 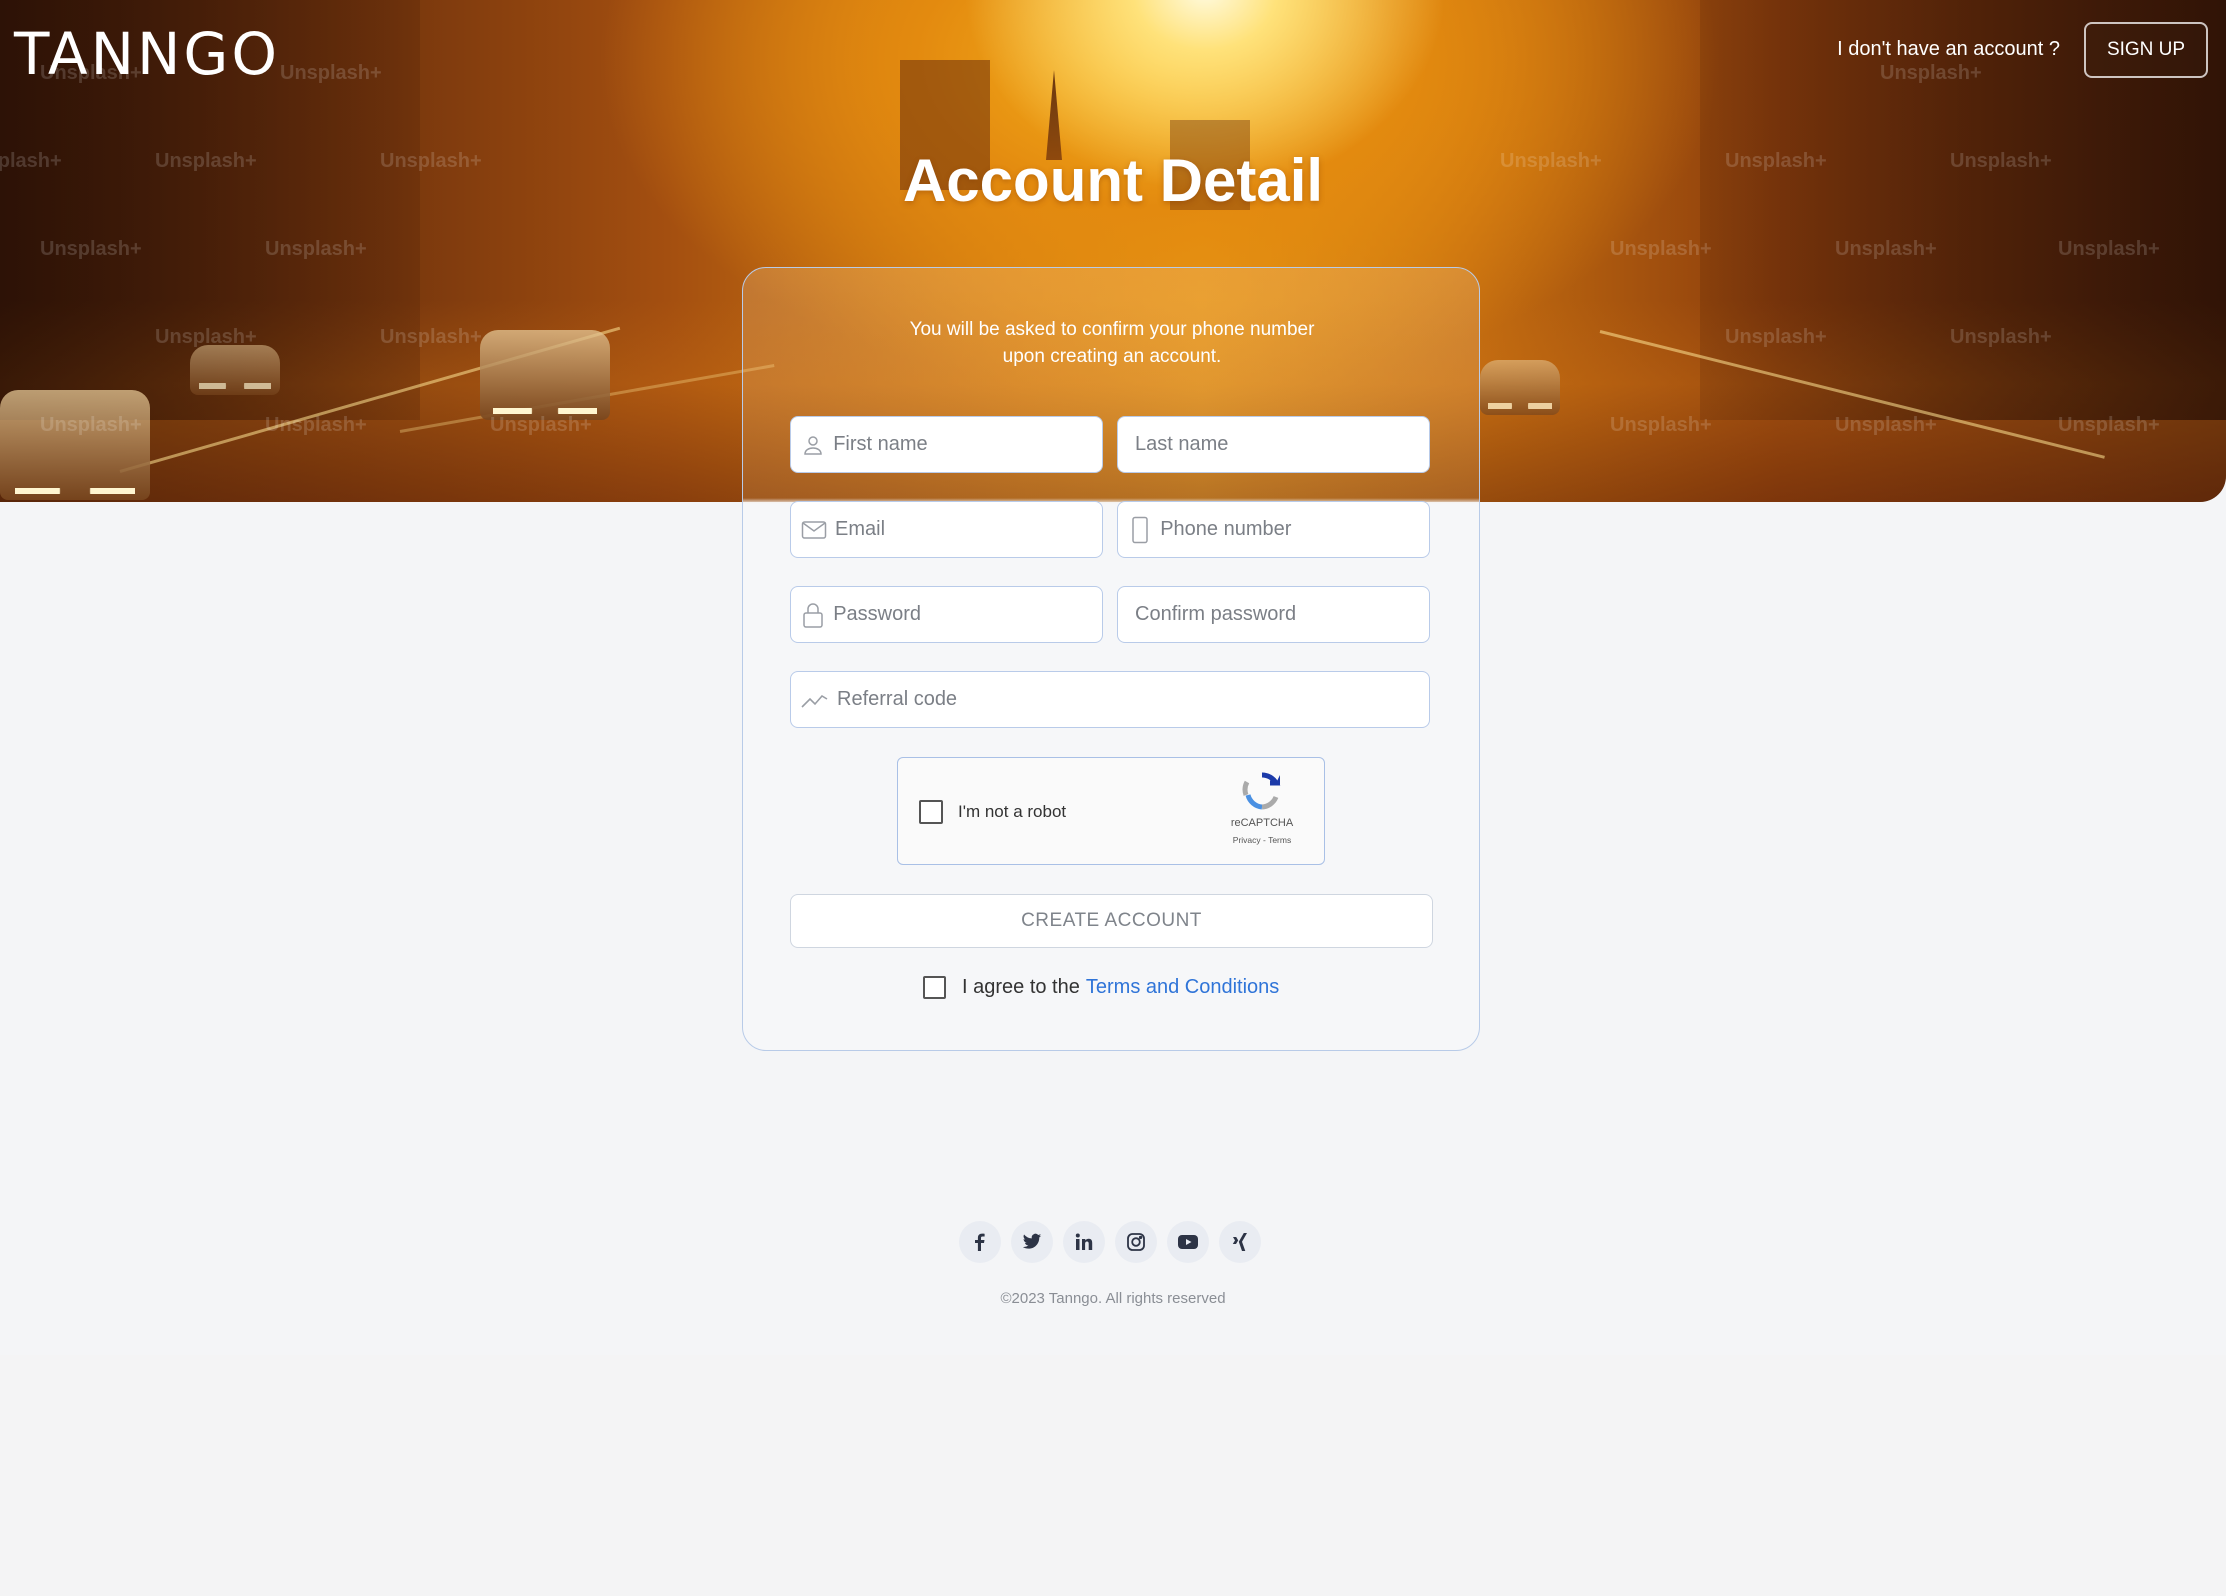 What do you see at coordinates (934, 987) in the screenshot?
I see `terms-checkbox` at bounding box center [934, 987].